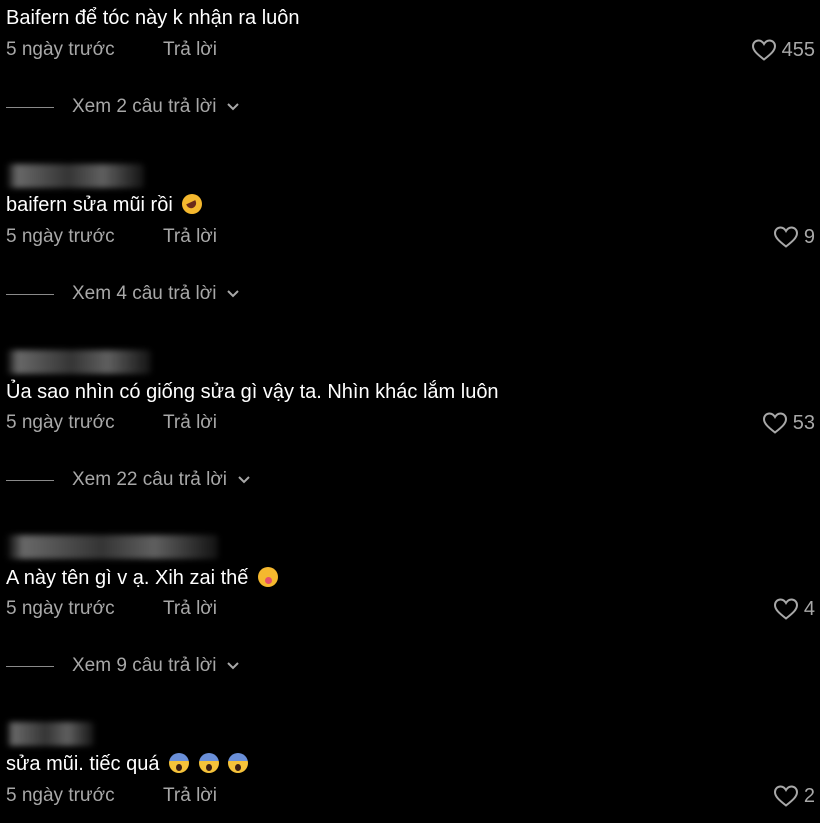 The width and height of the screenshot is (820, 823). What do you see at coordinates (798, 50) in the screenshot?
I see `like-count: 455` at bounding box center [798, 50].